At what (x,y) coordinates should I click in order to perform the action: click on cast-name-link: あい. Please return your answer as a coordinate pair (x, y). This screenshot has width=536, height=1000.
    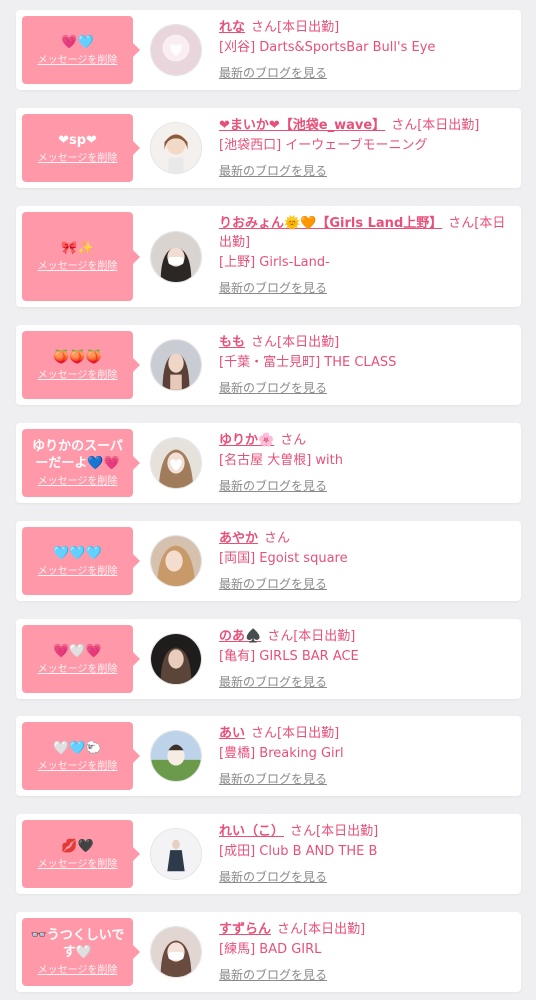
    Looking at the image, I should click on (232, 733).